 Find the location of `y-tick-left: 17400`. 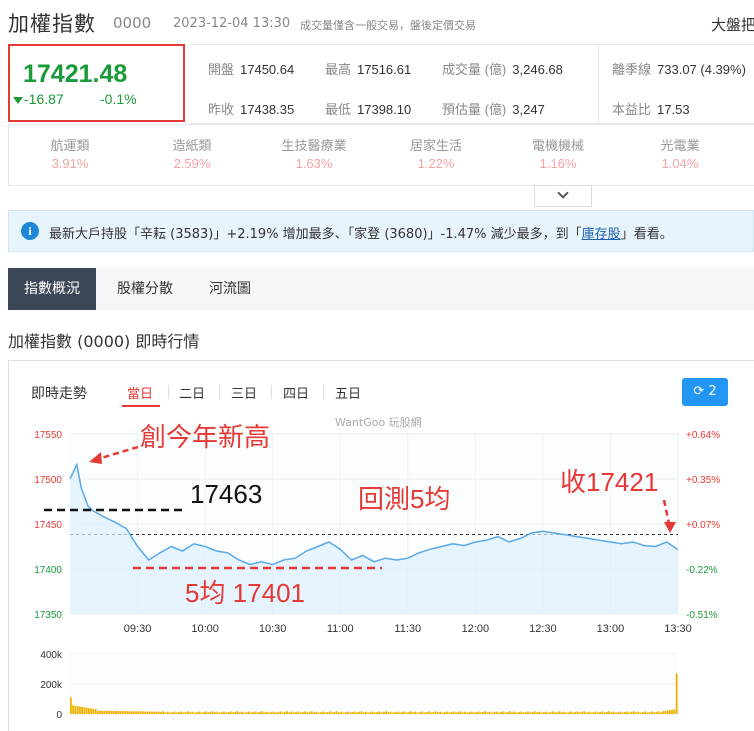

y-tick-left: 17400 is located at coordinates (48, 570).